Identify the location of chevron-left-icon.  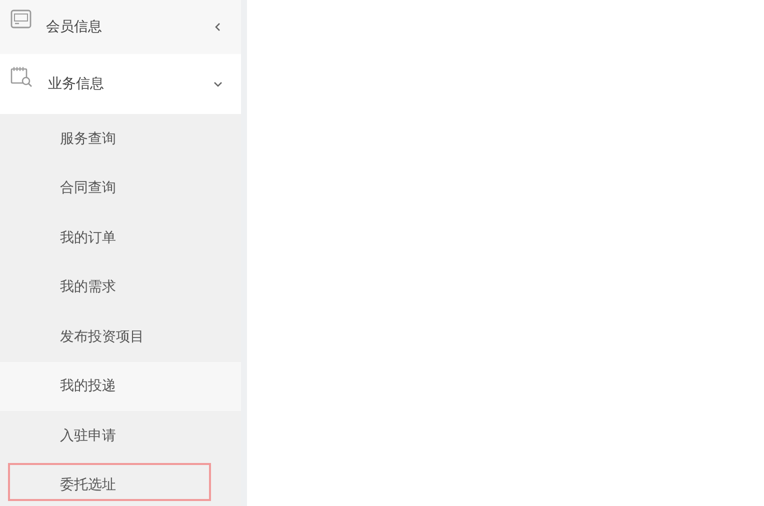
(218, 27).